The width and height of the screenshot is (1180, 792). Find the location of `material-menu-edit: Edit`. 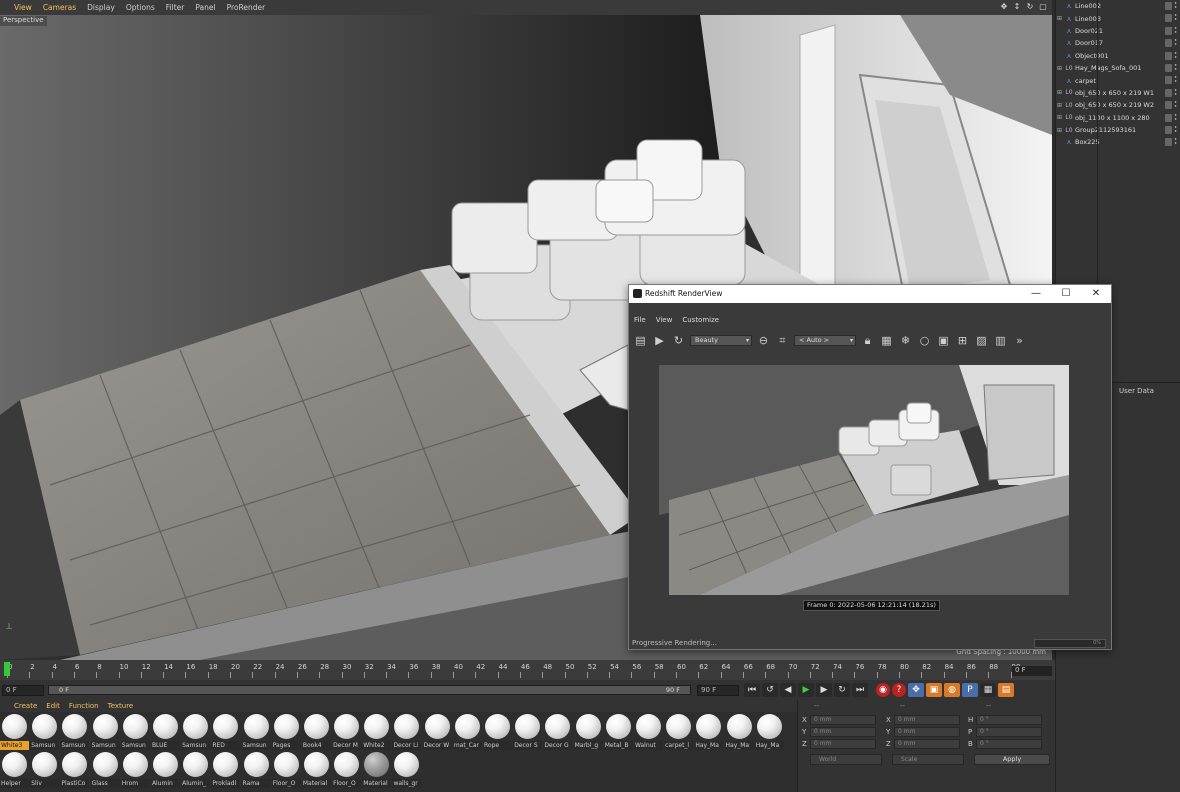

material-menu-edit: Edit is located at coordinates (53, 706).